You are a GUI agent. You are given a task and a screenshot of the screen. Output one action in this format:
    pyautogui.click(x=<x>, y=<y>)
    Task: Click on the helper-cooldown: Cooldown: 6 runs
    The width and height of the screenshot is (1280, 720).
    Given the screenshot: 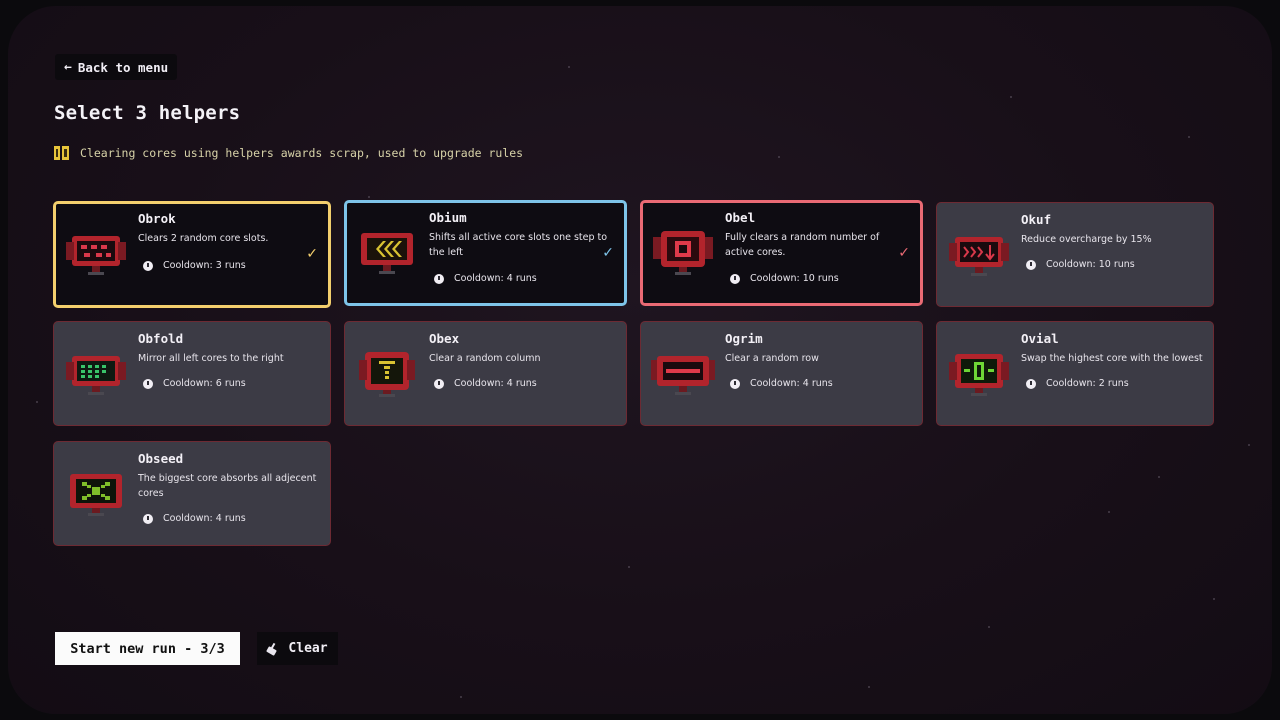 What is the action you would take?
    pyautogui.click(x=194, y=383)
    